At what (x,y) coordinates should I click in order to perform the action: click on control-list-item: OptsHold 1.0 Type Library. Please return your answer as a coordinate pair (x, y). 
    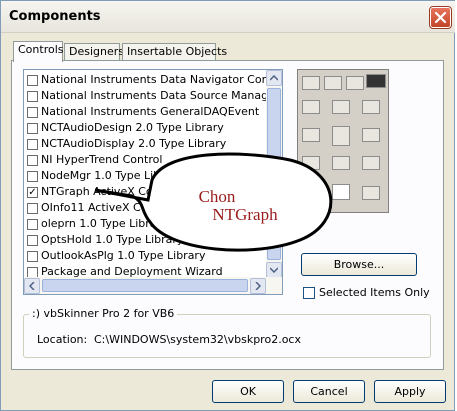
    Looking at the image, I should click on (147, 240).